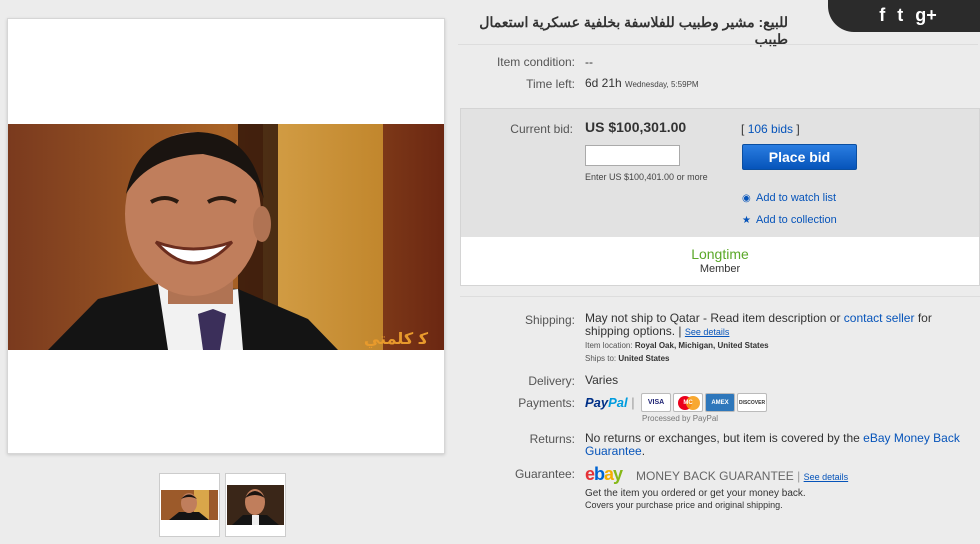  What do you see at coordinates (549, 320) in the screenshot?
I see `shipping-label: Shipping:` at bounding box center [549, 320].